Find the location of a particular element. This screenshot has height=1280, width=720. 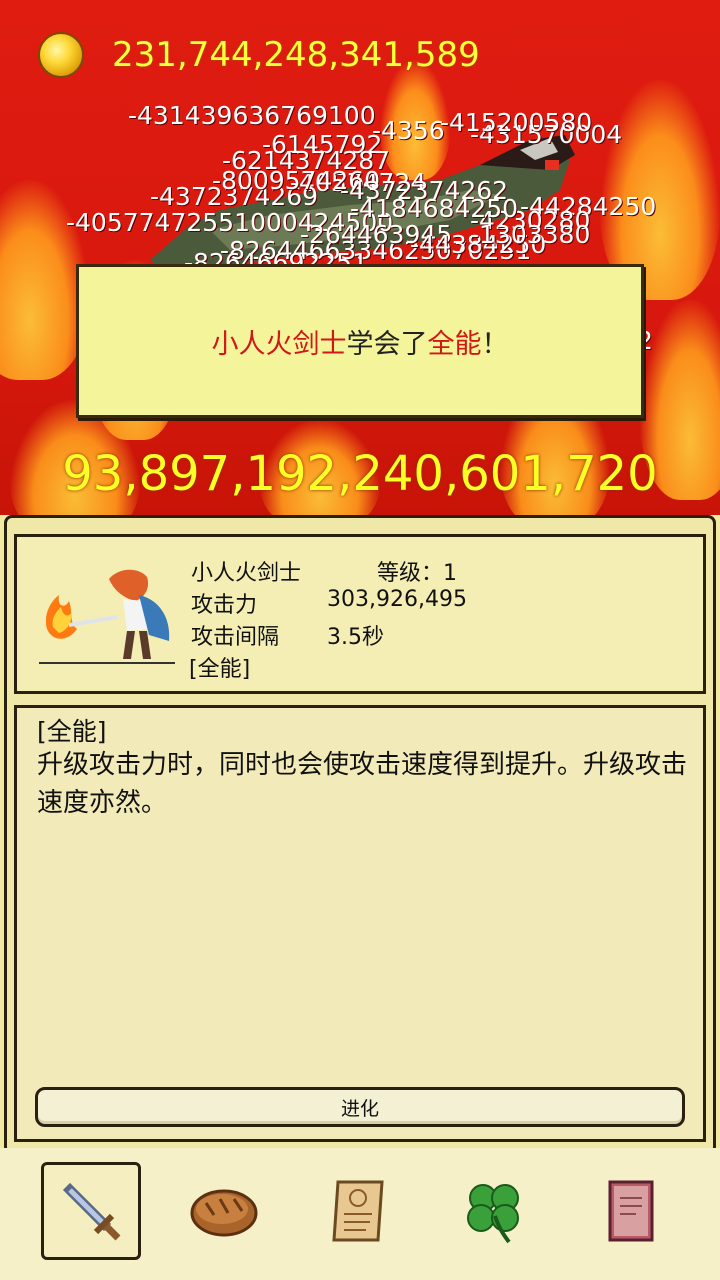

tab-book is located at coordinates (630, 1211).